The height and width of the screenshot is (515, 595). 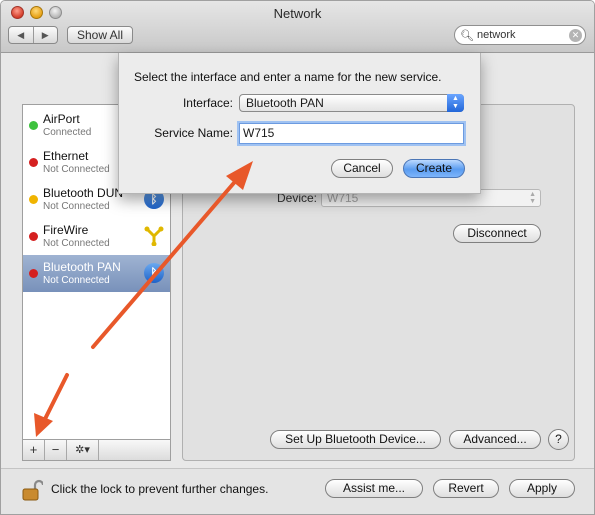 What do you see at coordinates (362, 168) in the screenshot?
I see `cancel-button: Cancel` at bounding box center [362, 168].